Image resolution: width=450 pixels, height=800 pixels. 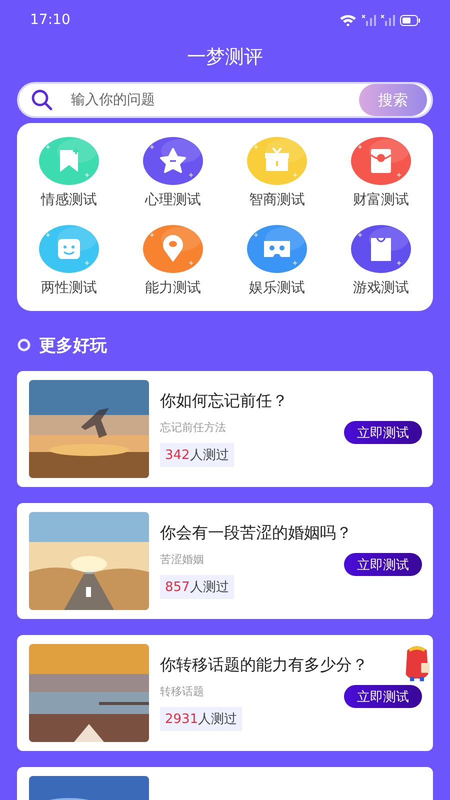 I want to click on category-item: 情感测试, so click(x=69, y=173).